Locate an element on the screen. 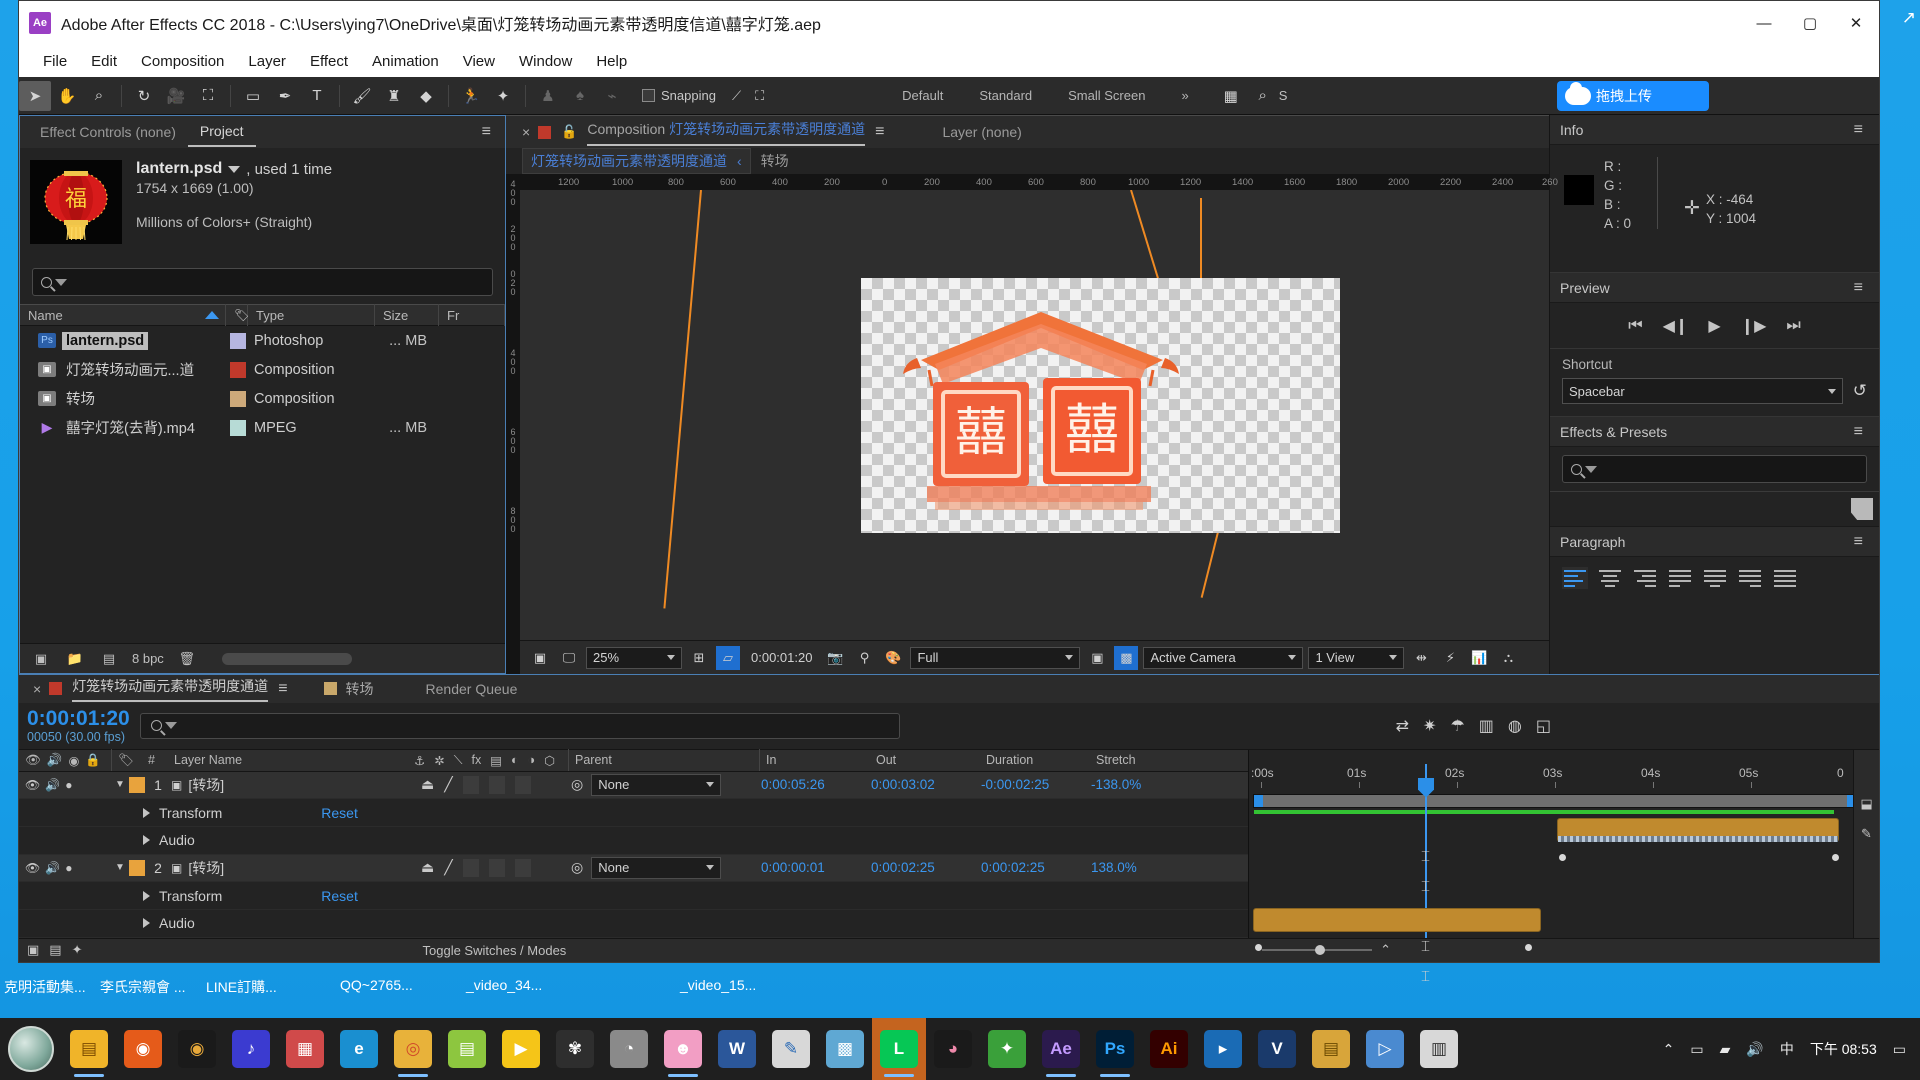 The width and height of the screenshot is (1920, 1080). motion-blur-icon: ◍ is located at coordinates (1515, 726).